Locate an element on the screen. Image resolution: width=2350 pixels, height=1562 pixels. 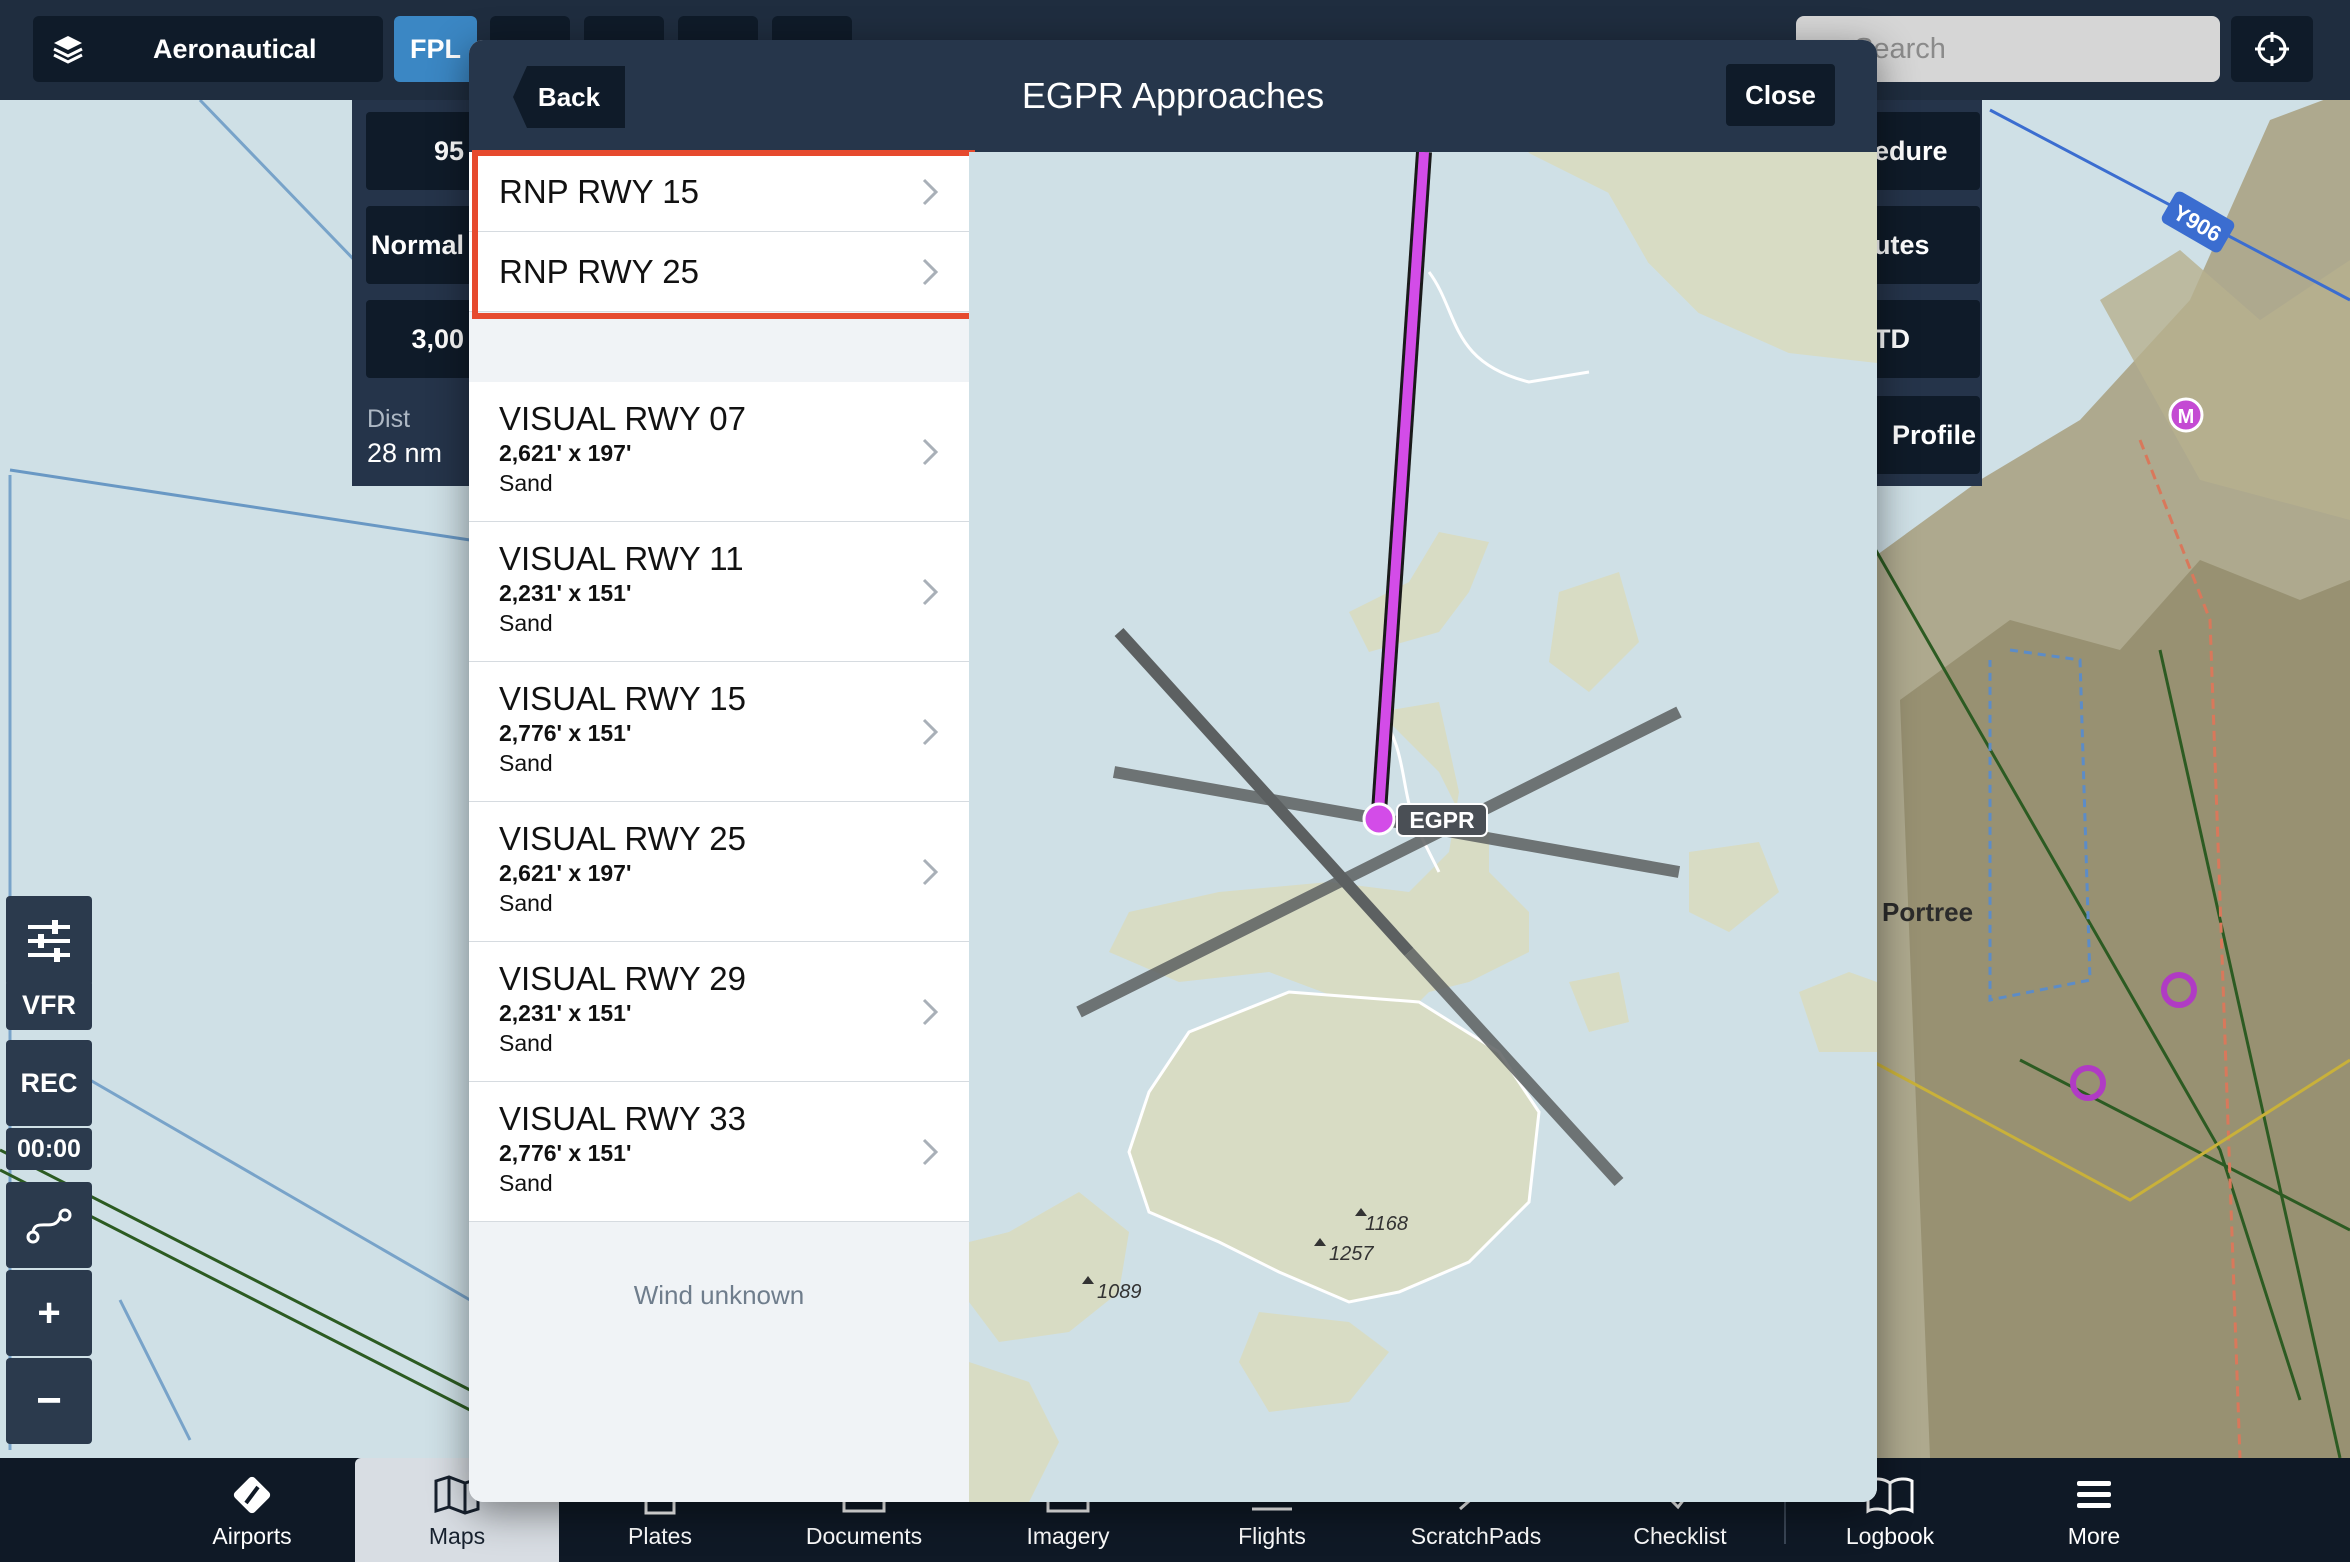
list-item-visual-rwy-11: VISUAL RWY 11 2,231' x 151' Sand is located at coordinates (719, 592).